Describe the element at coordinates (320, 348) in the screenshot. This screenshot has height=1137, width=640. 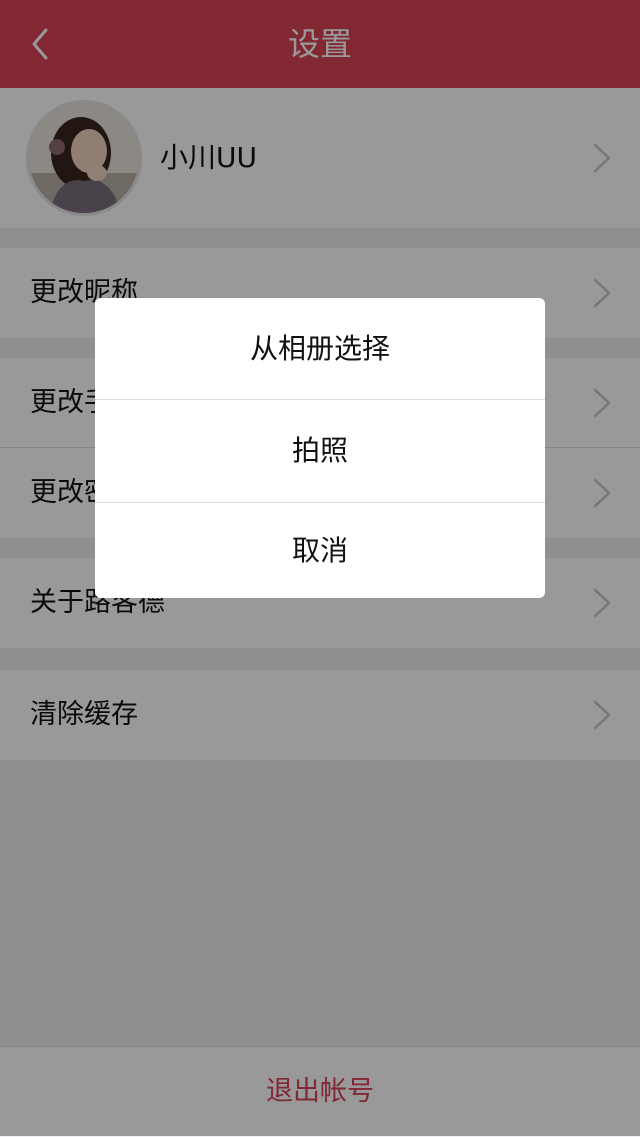
I see `choose-from-album-button: 从相册选择` at that location.